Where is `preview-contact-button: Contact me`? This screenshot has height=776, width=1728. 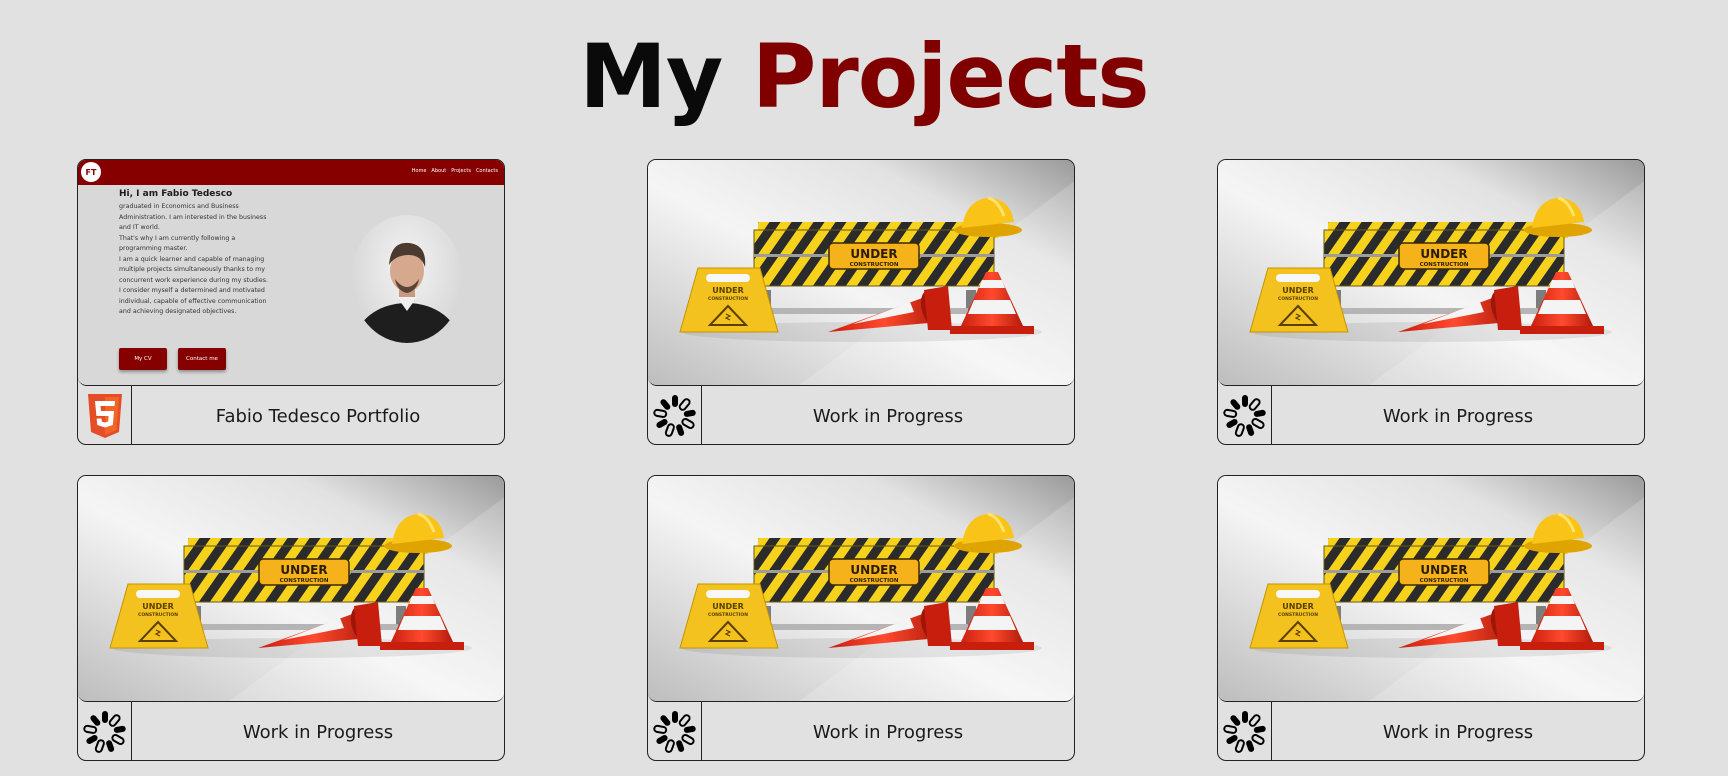 preview-contact-button: Contact me is located at coordinates (202, 359).